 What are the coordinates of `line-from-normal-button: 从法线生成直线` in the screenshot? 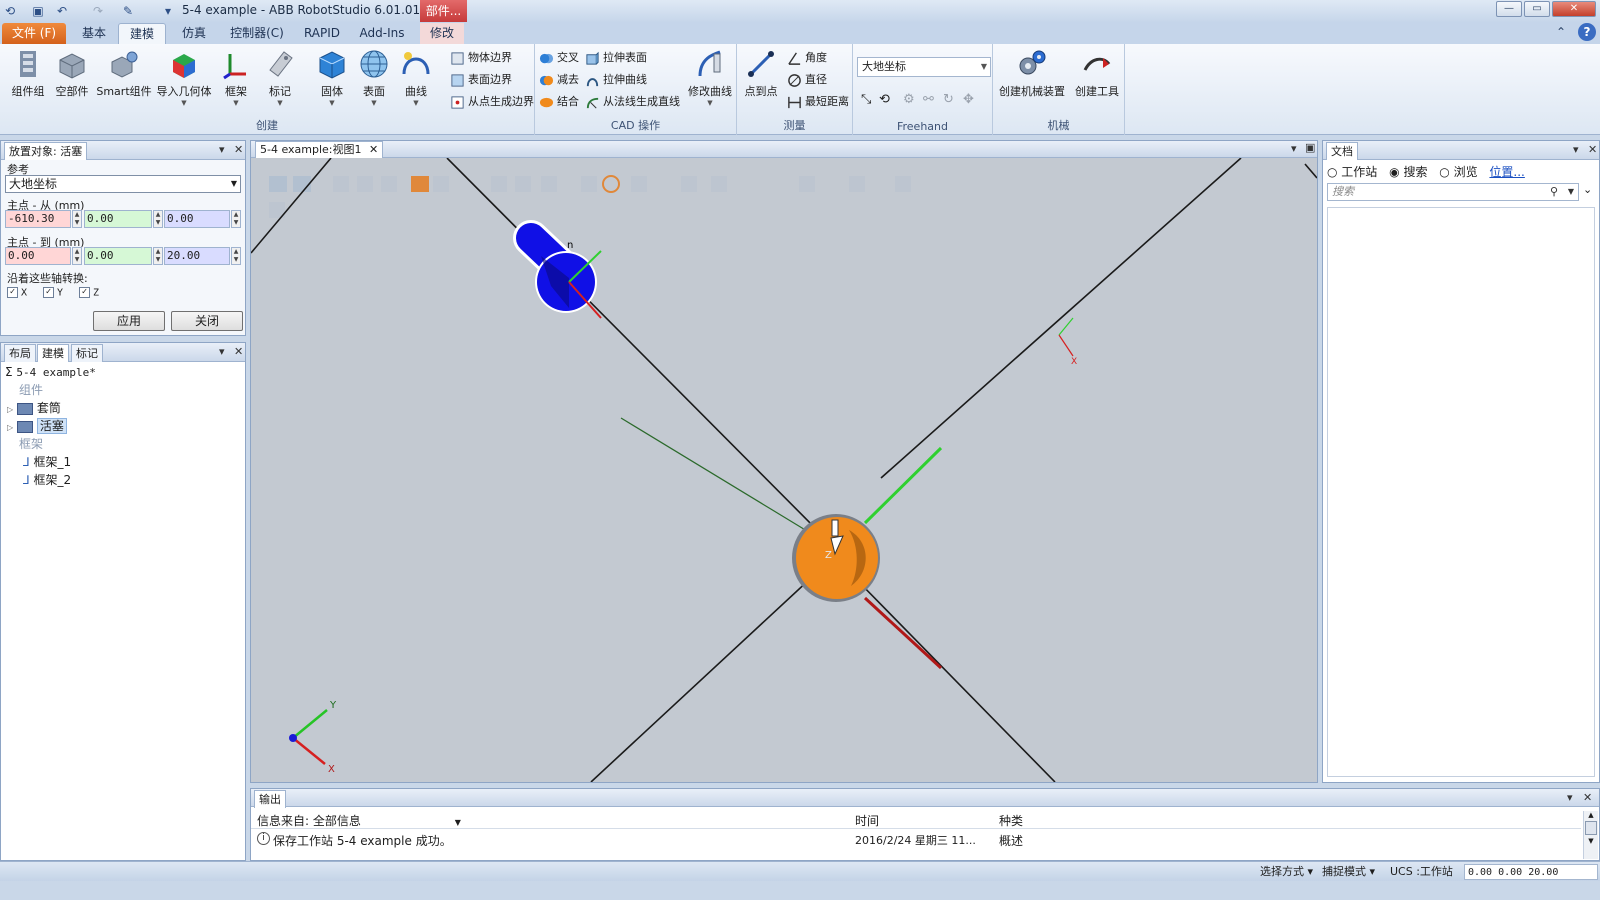 It's located at (632, 102).